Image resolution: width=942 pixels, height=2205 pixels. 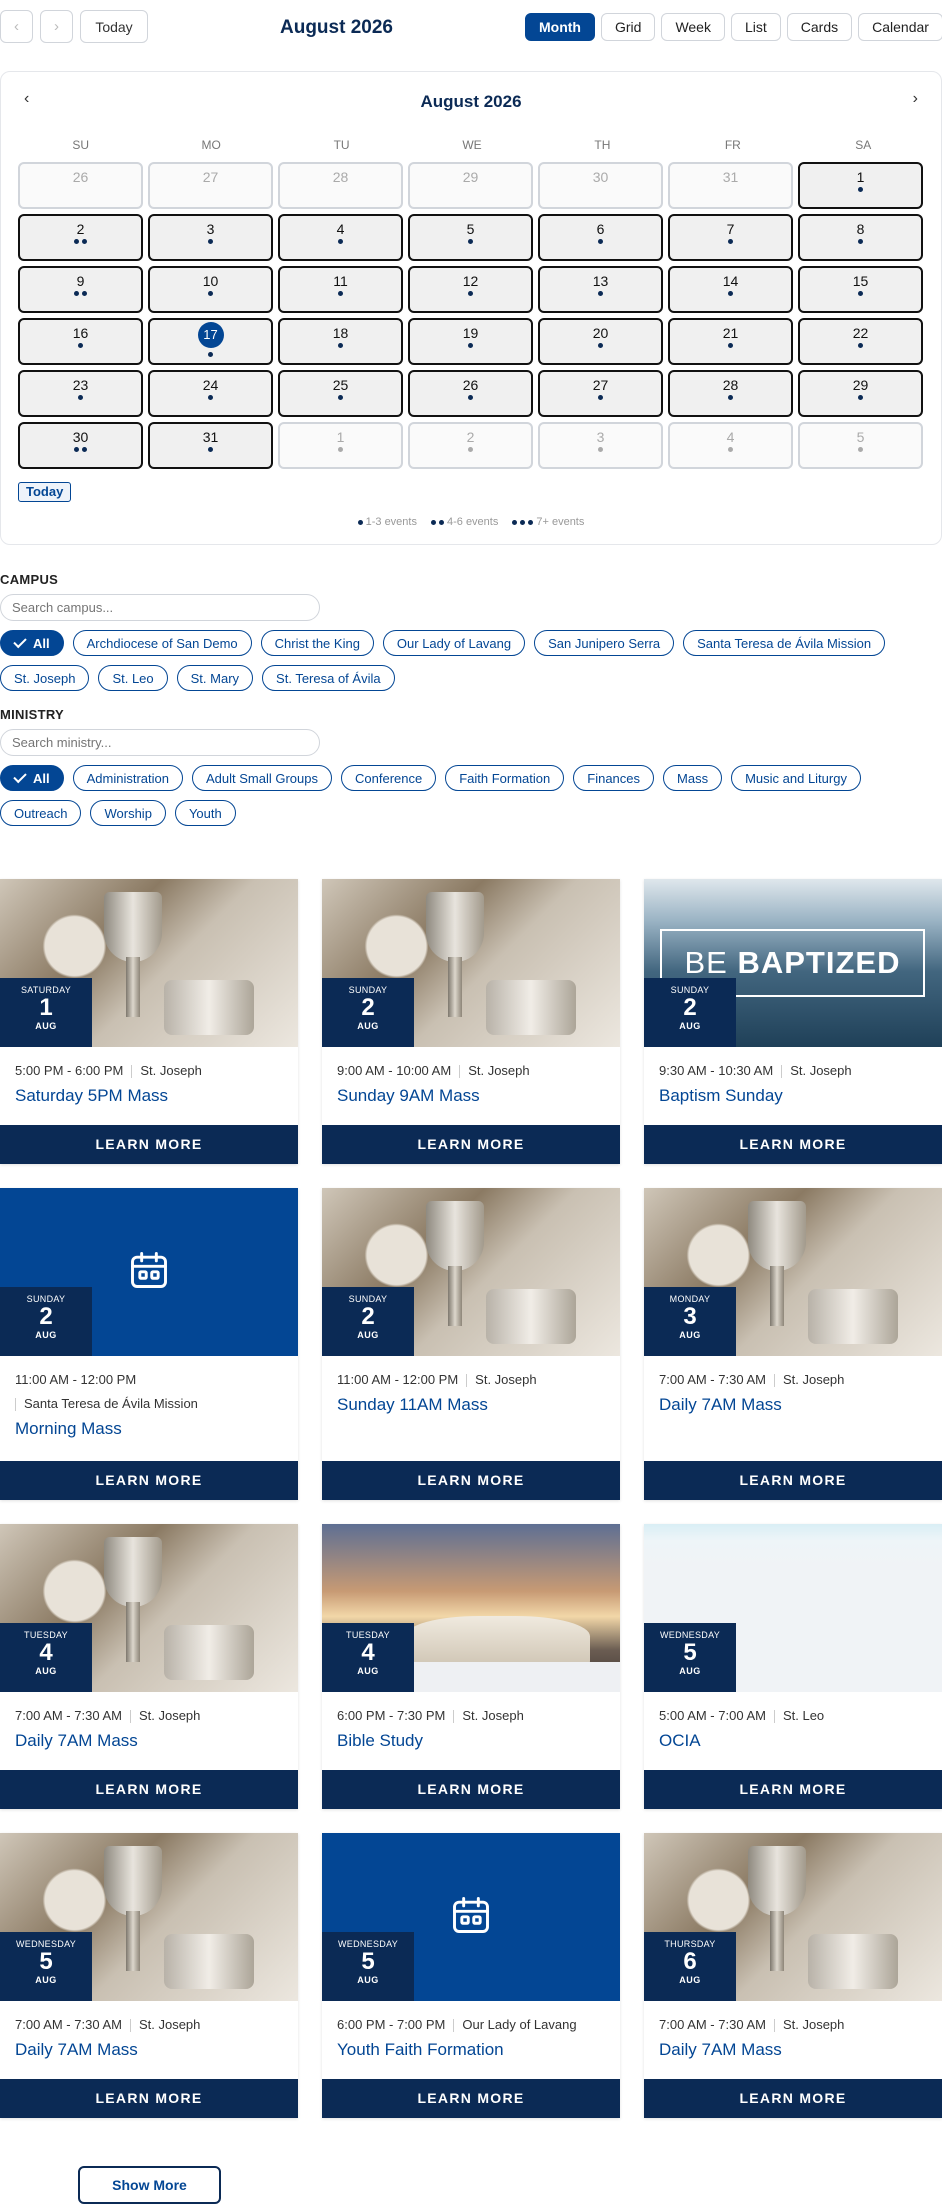 I want to click on ministry-chip: All, so click(x=32, y=778).